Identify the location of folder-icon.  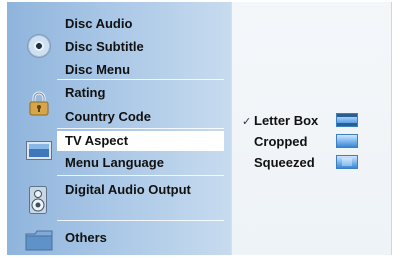
(39, 240).